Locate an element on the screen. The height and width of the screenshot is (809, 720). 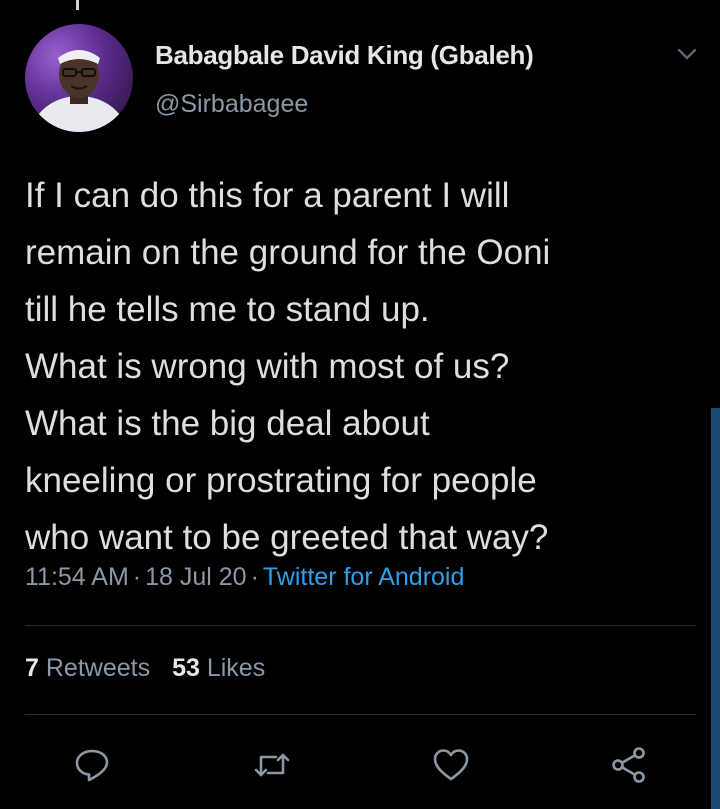
avatar is located at coordinates (79, 78).